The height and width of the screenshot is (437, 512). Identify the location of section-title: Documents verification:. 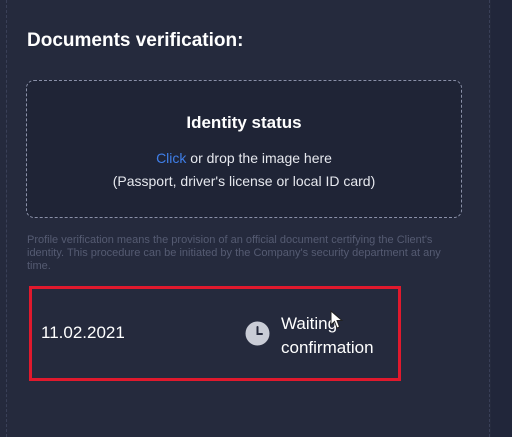
(135, 40).